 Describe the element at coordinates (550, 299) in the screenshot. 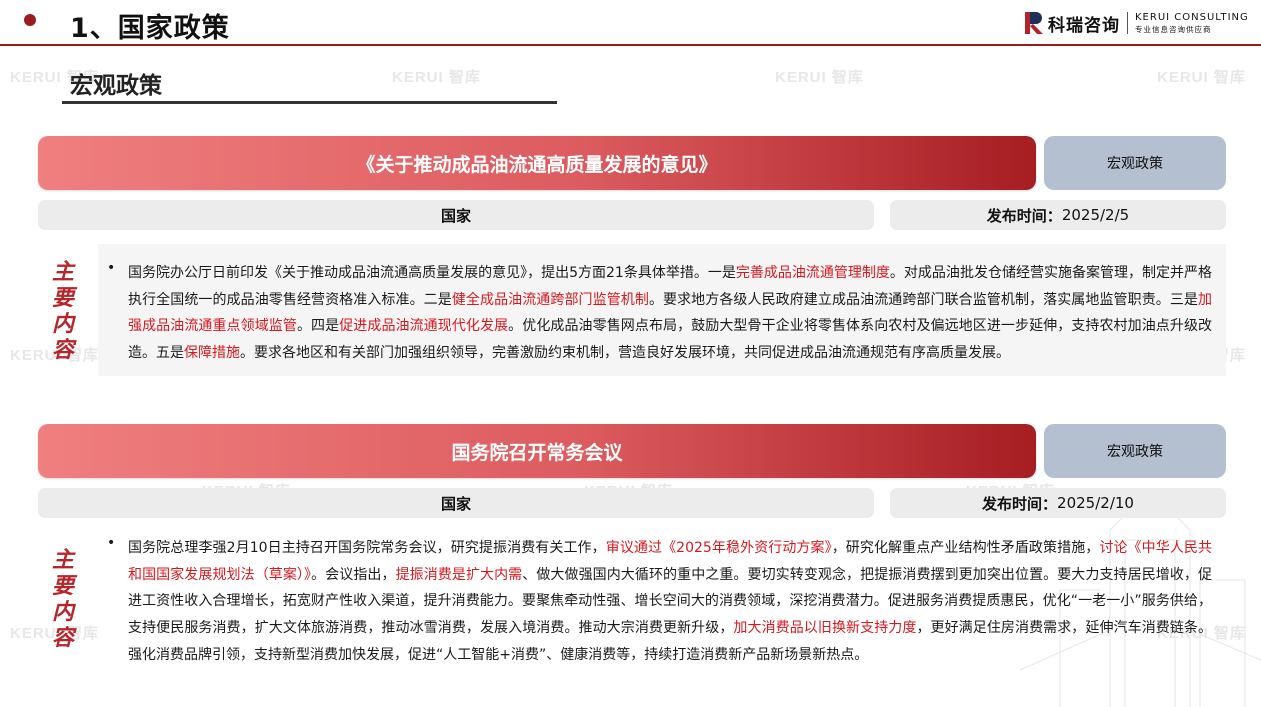

I see `highlighted-text: 健全成品油流通跨部门监管机制` at that location.